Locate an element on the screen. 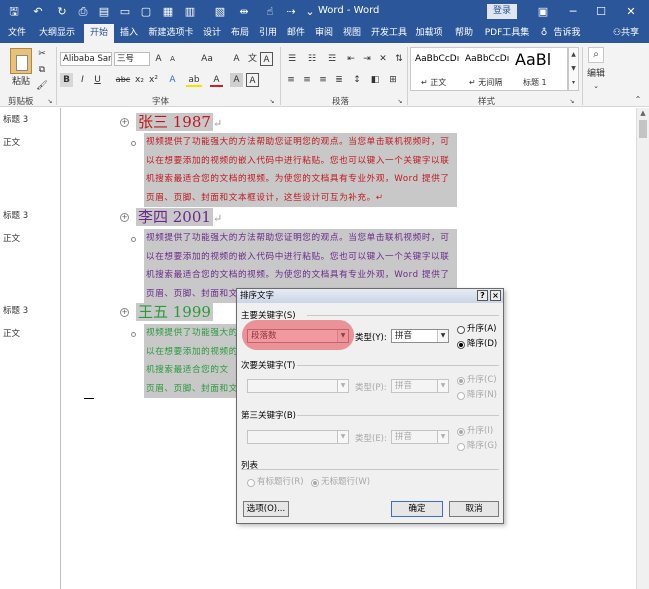  tab-review: 审阅 is located at coordinates (324, 33).